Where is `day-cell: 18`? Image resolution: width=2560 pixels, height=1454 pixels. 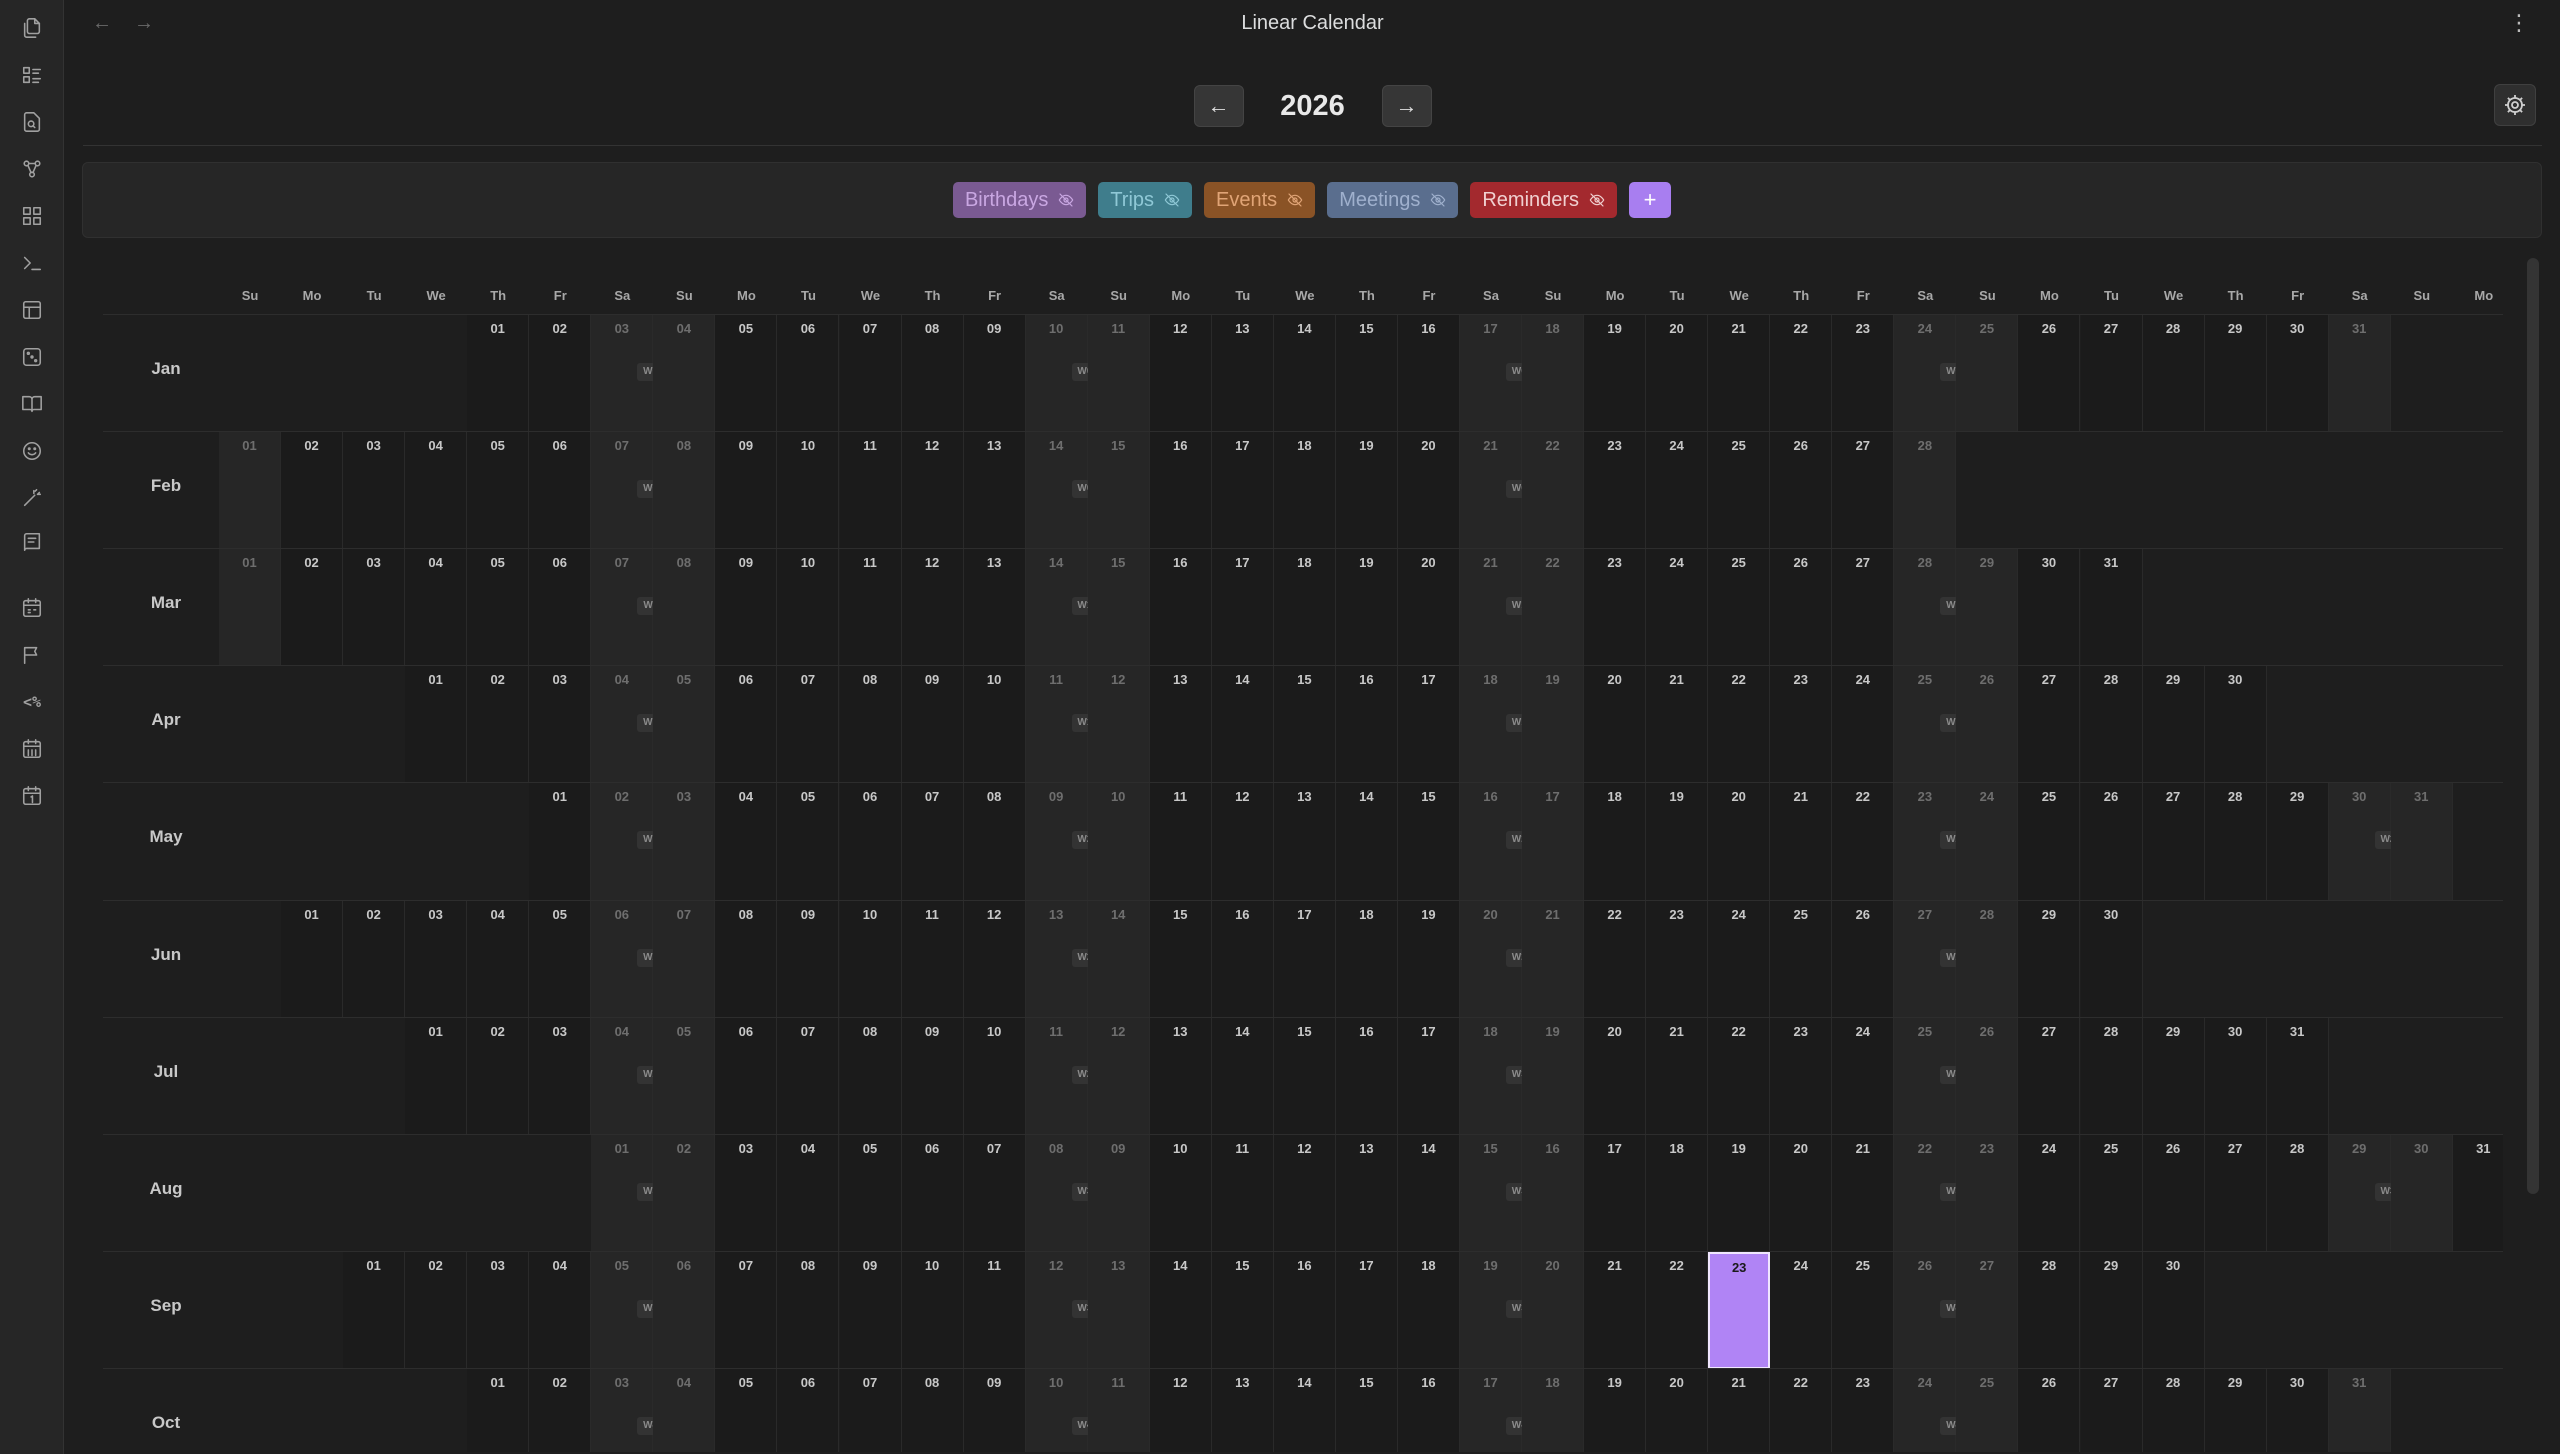
day-cell: 18 is located at coordinates (1553, 373).